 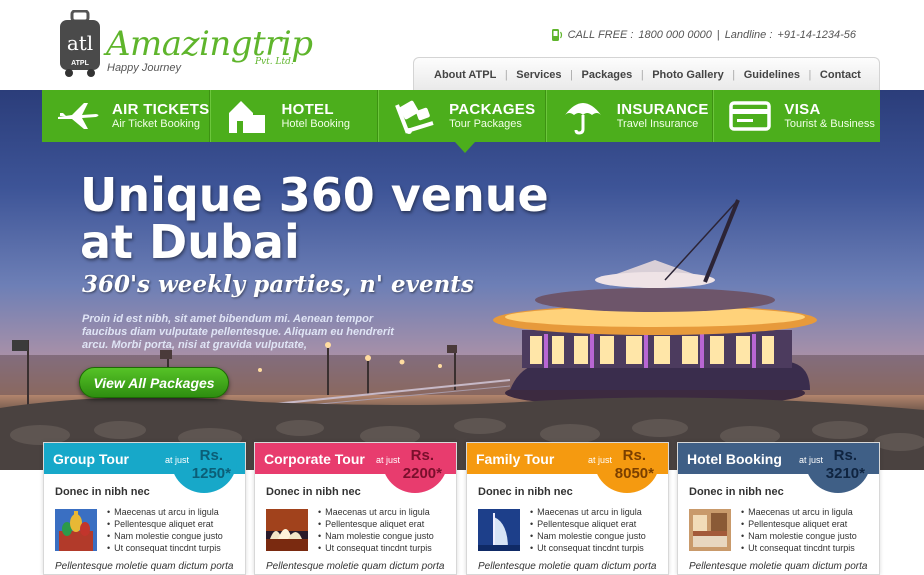 What do you see at coordinates (144, 68) in the screenshot?
I see `brand-tagline: Happy Journey` at bounding box center [144, 68].